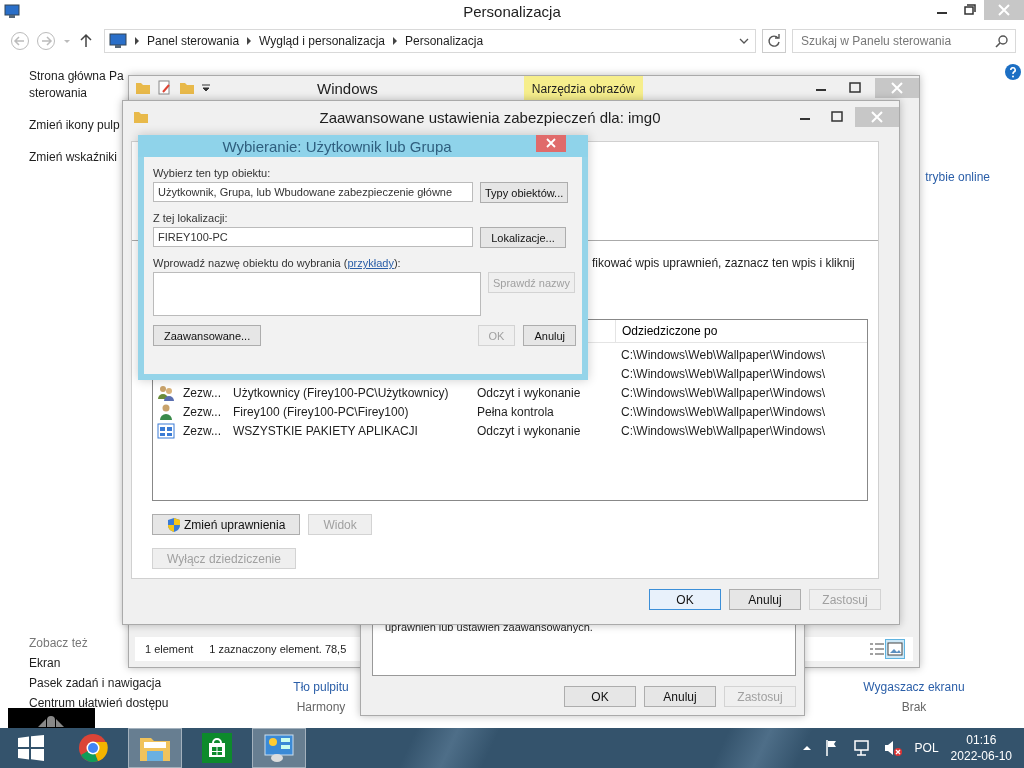 The height and width of the screenshot is (768, 1024). I want to click on sidebar-link: Ekran, so click(45, 663).